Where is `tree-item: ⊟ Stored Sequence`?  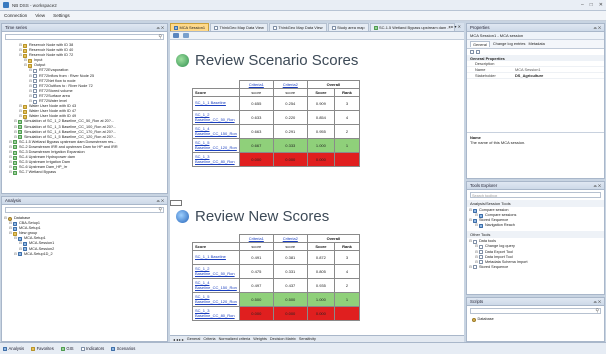
tree-item: ⊟ Stored Sequence is located at coordinates (535, 267).